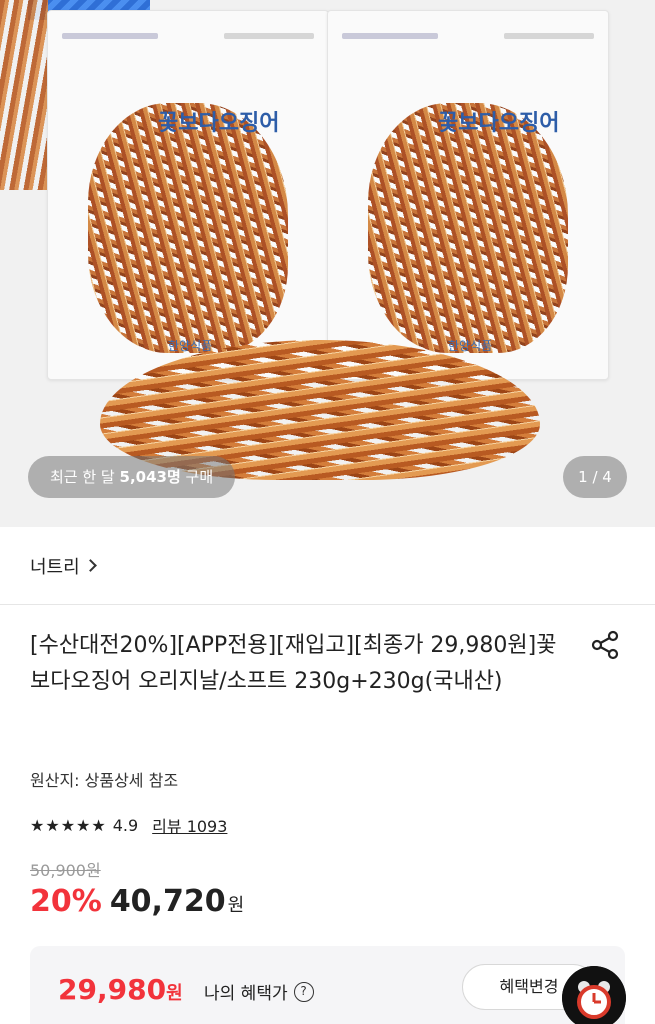  Describe the element at coordinates (327, 566) in the screenshot. I see `seller-link: 너트리` at that location.